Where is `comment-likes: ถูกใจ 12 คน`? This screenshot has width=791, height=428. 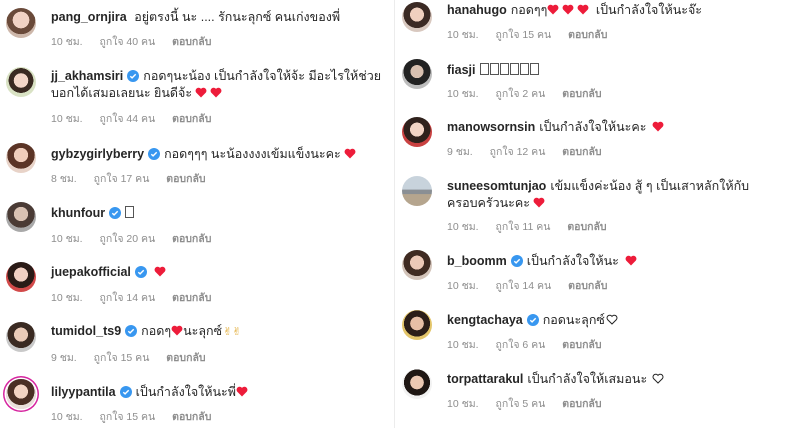
comment-likes: ถูกใจ 12 คน is located at coordinates (518, 151).